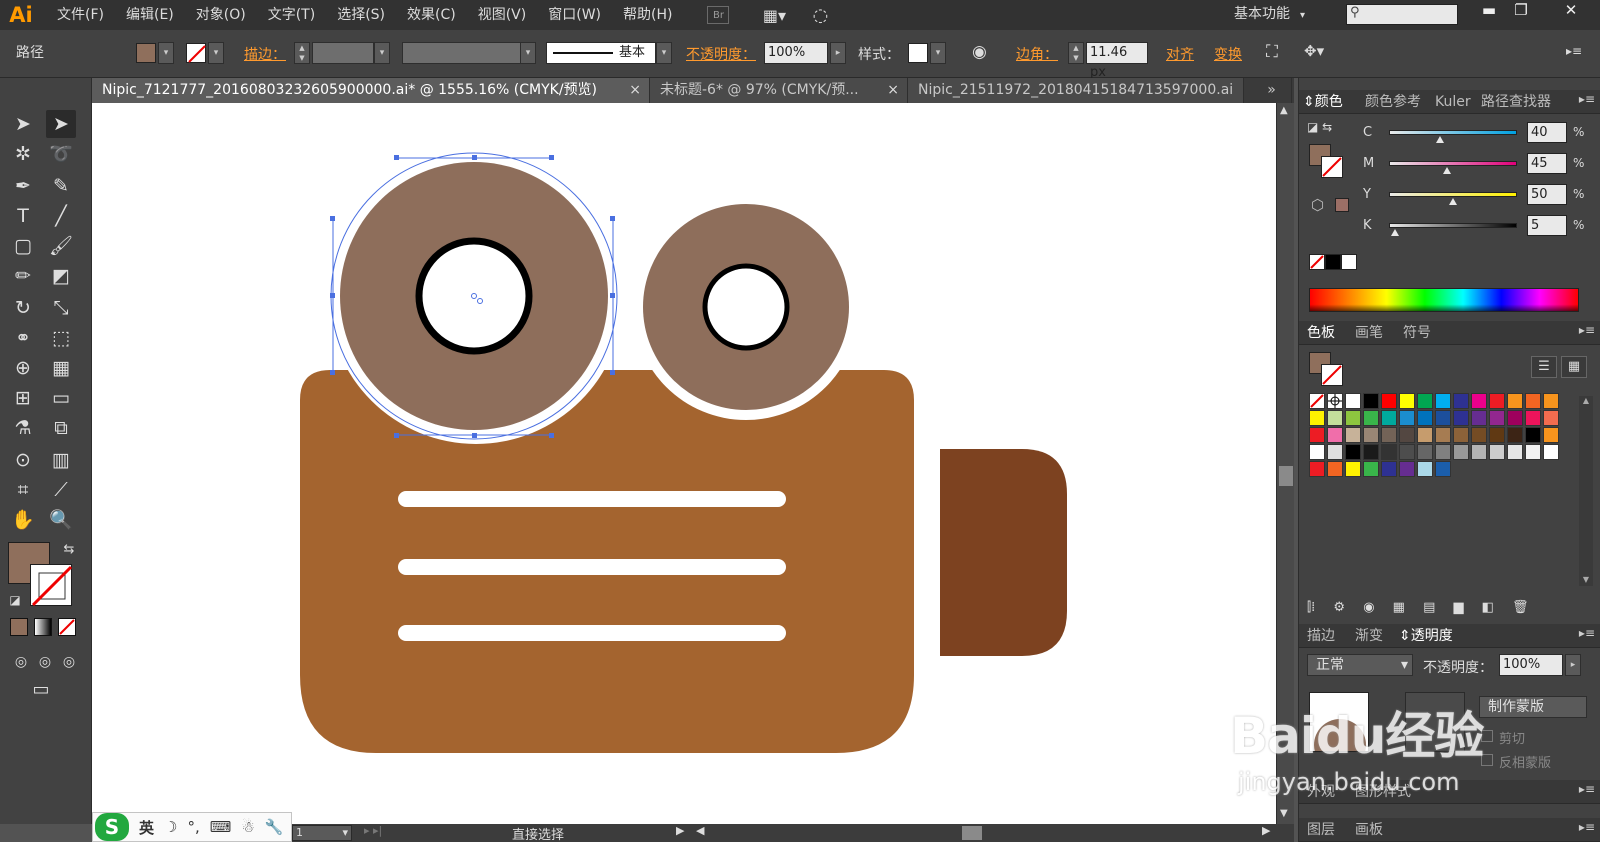 The height and width of the screenshot is (842, 1600). What do you see at coordinates (779, 90) in the screenshot?
I see `document-tab: 未标题-6* @ 97% (CMYK/预... ×` at bounding box center [779, 90].